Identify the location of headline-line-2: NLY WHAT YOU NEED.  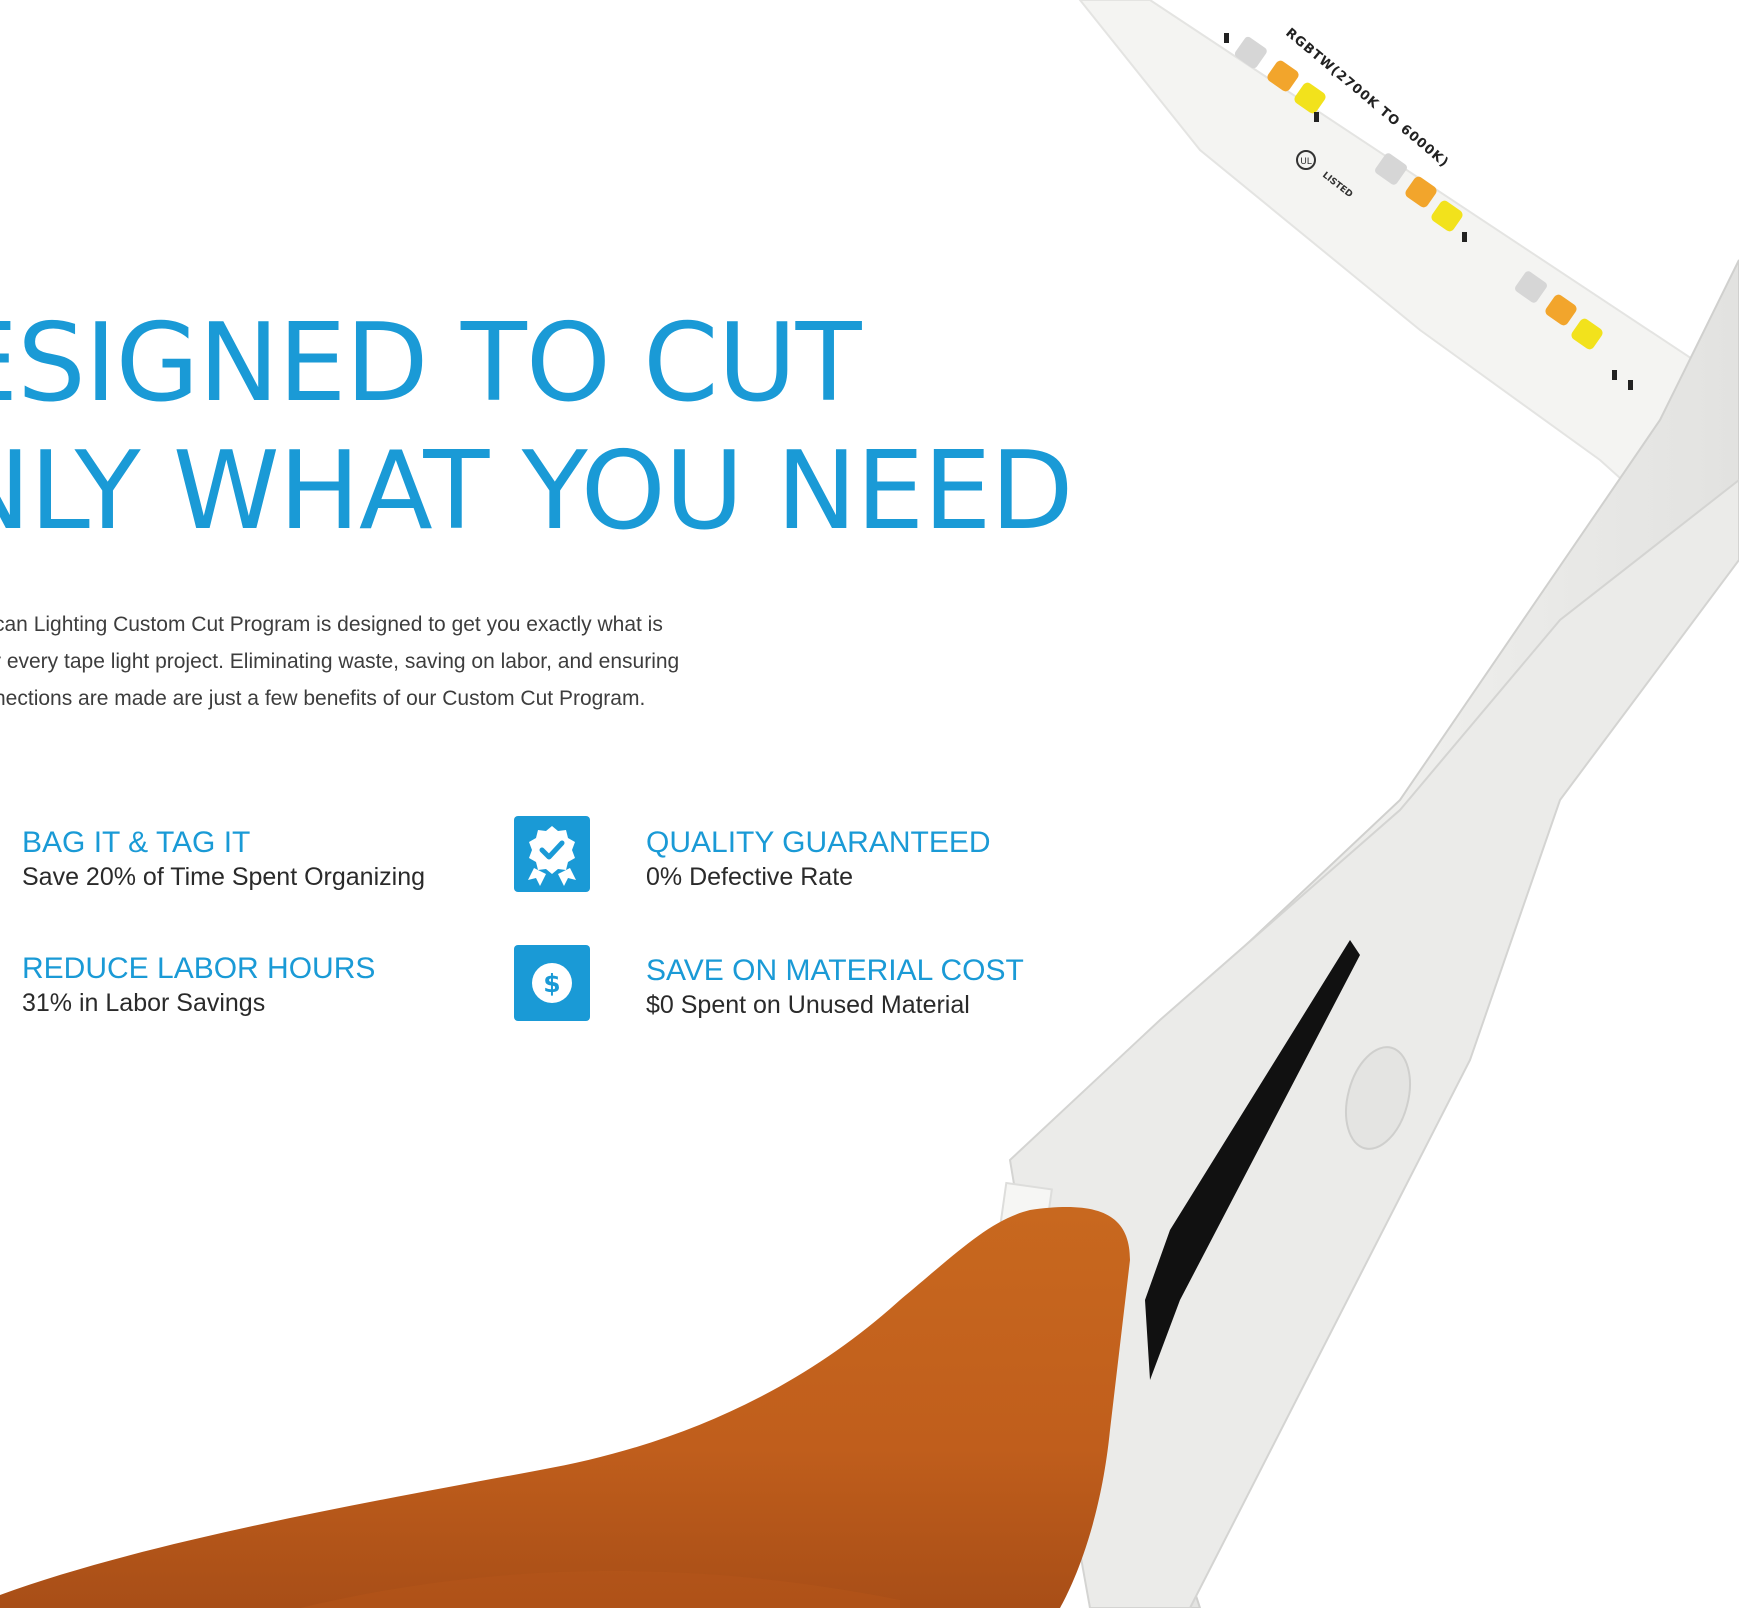
(537, 491).